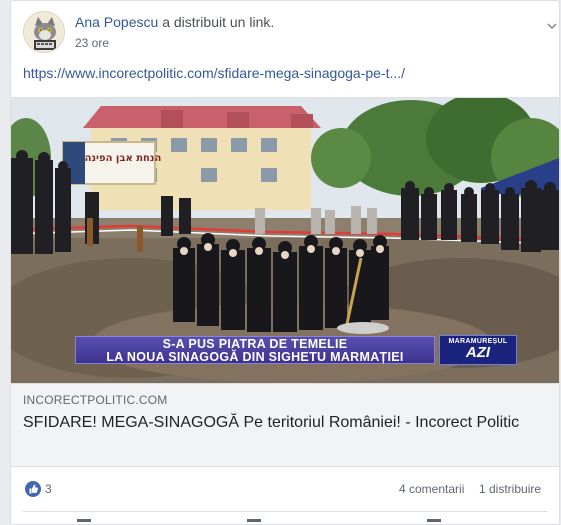 The width and height of the screenshot is (561, 525). What do you see at coordinates (431, 489) in the screenshot?
I see `comment-count: 4 comentarii` at bounding box center [431, 489].